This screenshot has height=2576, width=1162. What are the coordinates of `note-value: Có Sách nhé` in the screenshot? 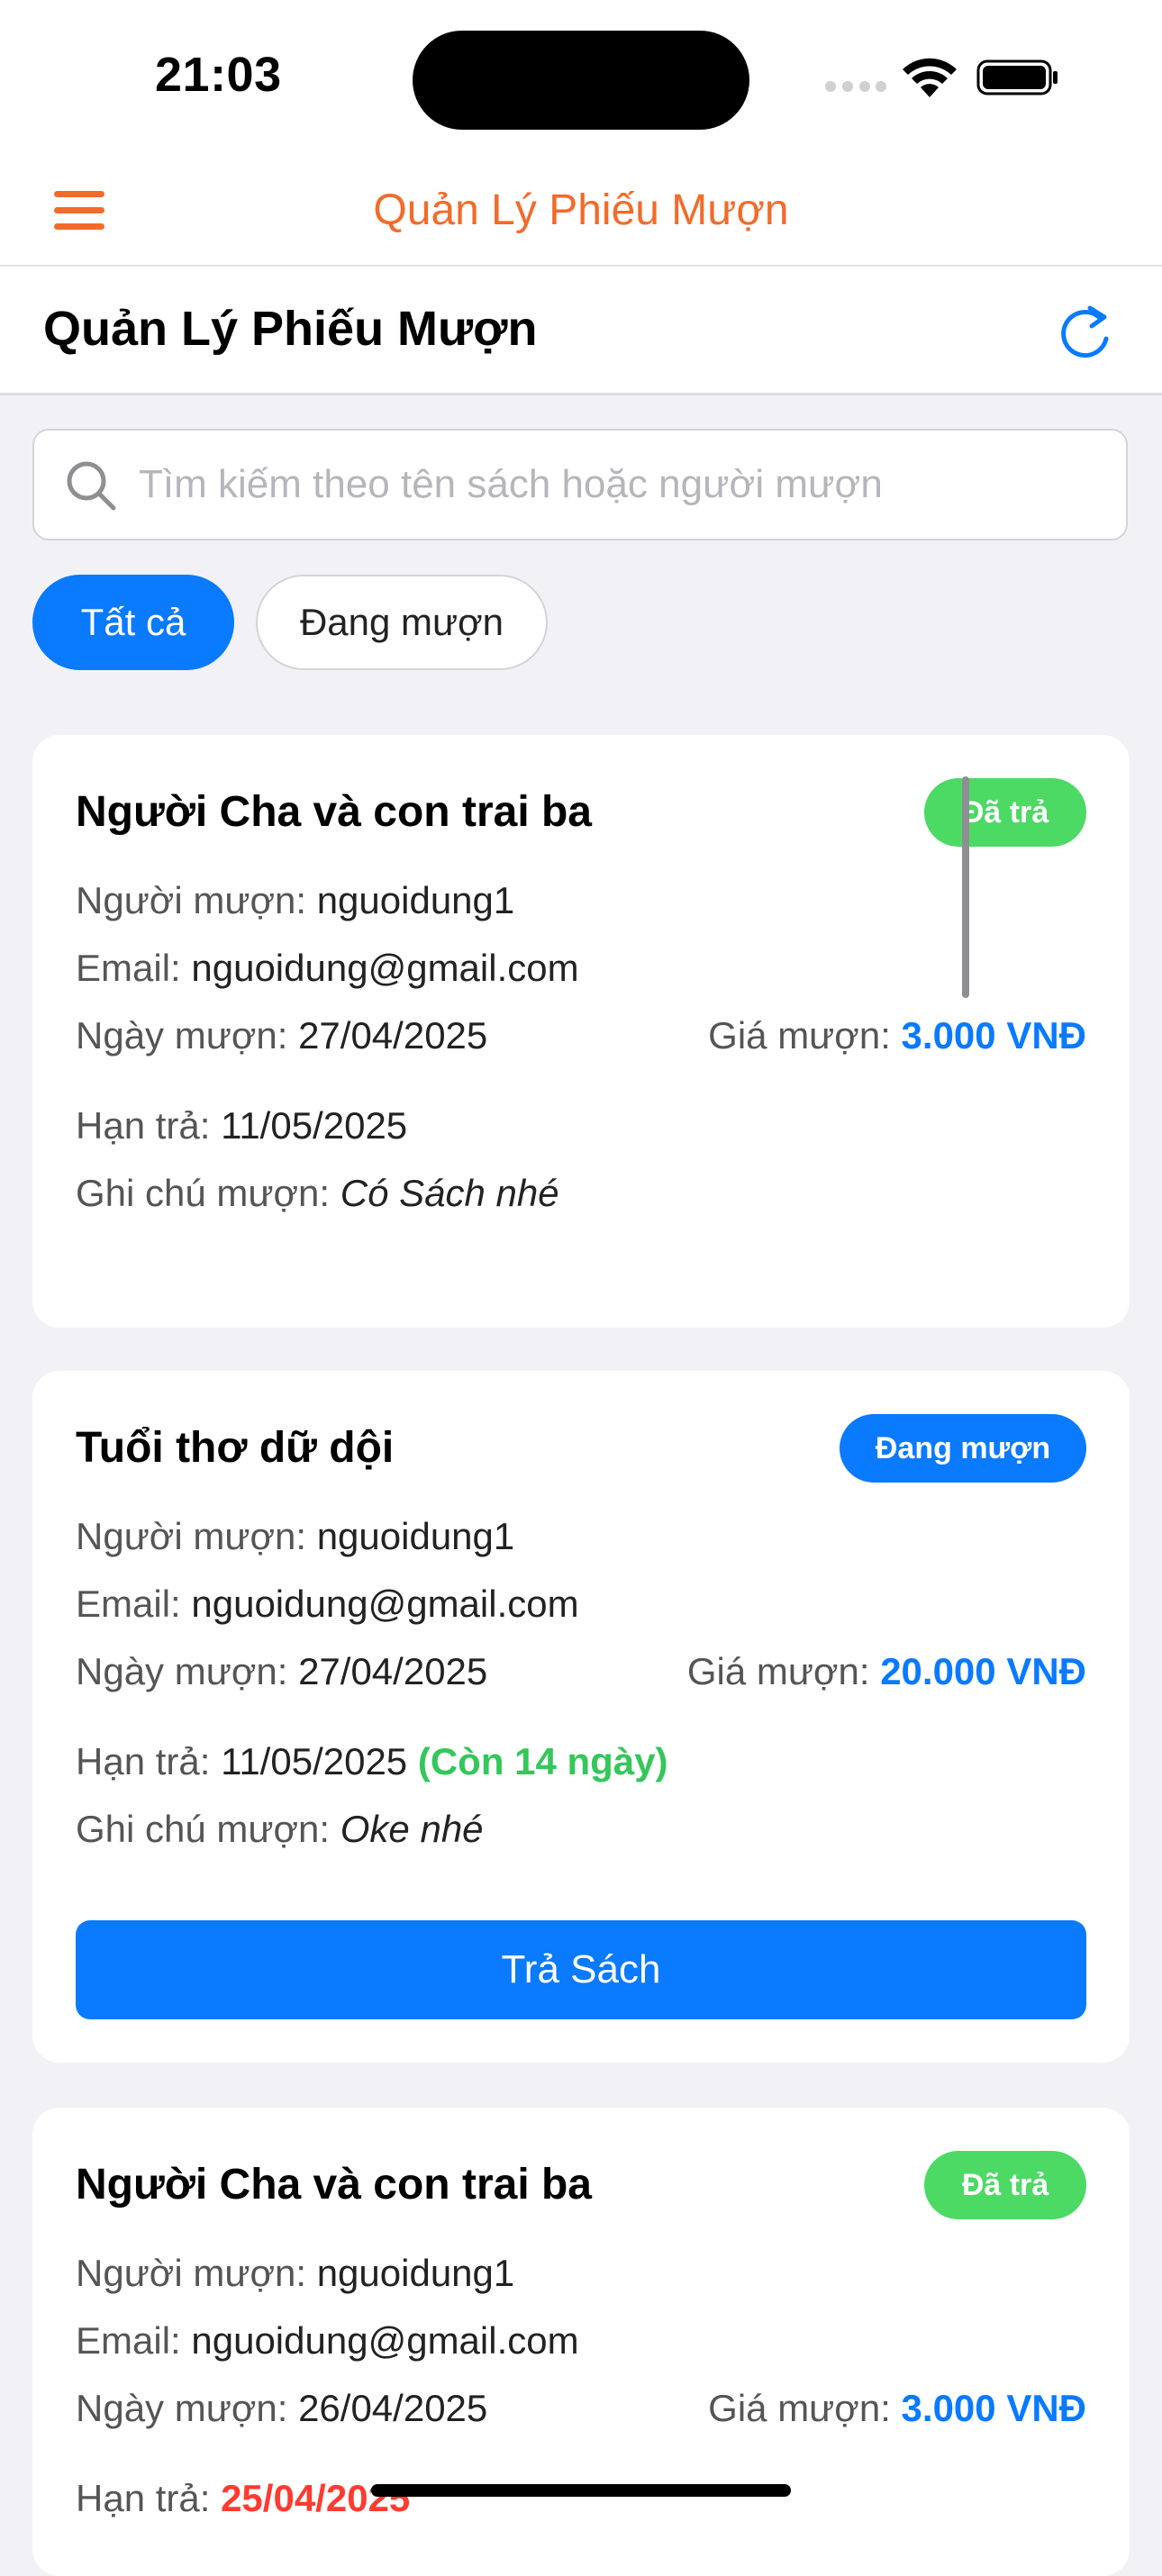 It's located at (450, 1193).